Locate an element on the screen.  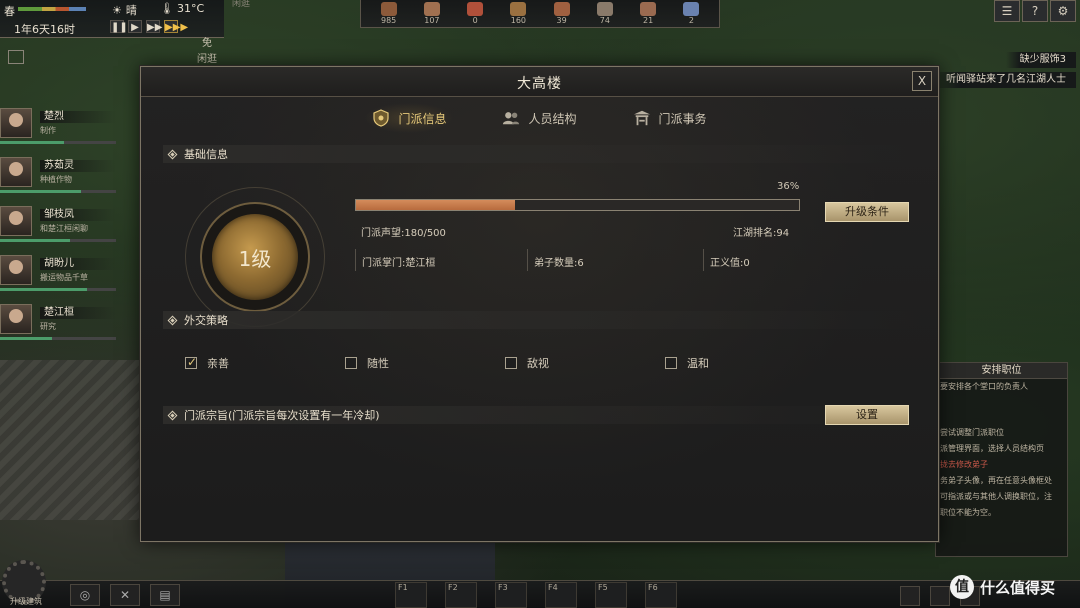
disciple-name: 胡盼儿 is located at coordinates (78, 264).